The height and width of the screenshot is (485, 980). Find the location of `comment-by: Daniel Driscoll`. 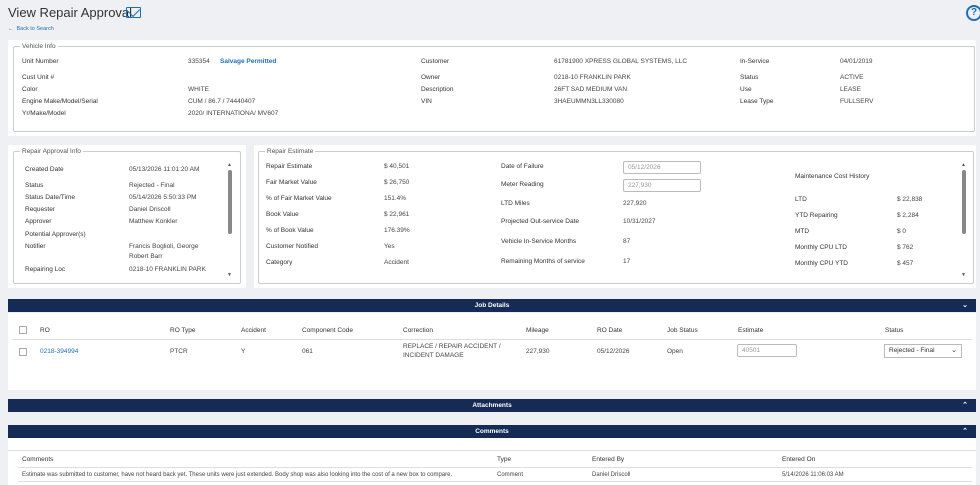

comment-by: Daniel Driscoll is located at coordinates (611, 475).